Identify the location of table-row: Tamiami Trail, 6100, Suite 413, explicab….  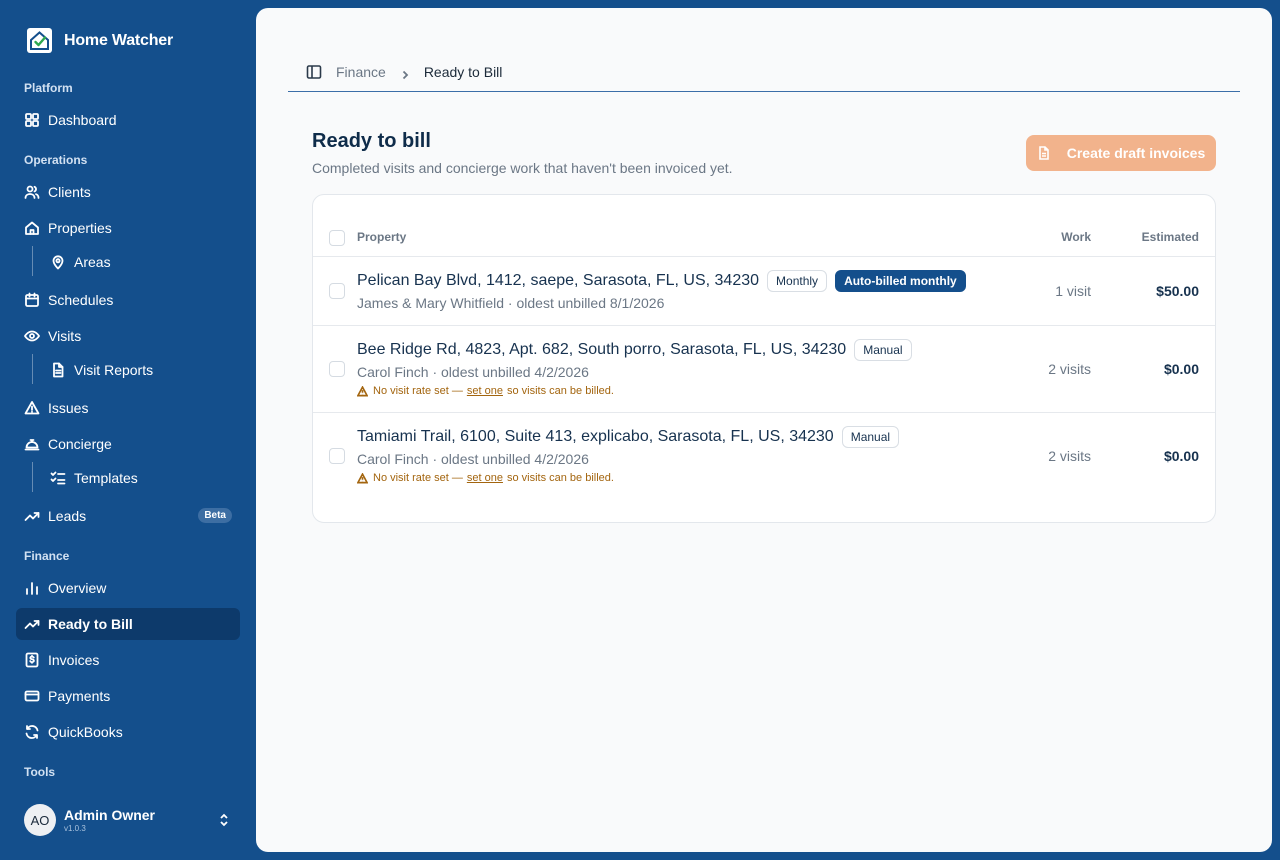
(764, 456).